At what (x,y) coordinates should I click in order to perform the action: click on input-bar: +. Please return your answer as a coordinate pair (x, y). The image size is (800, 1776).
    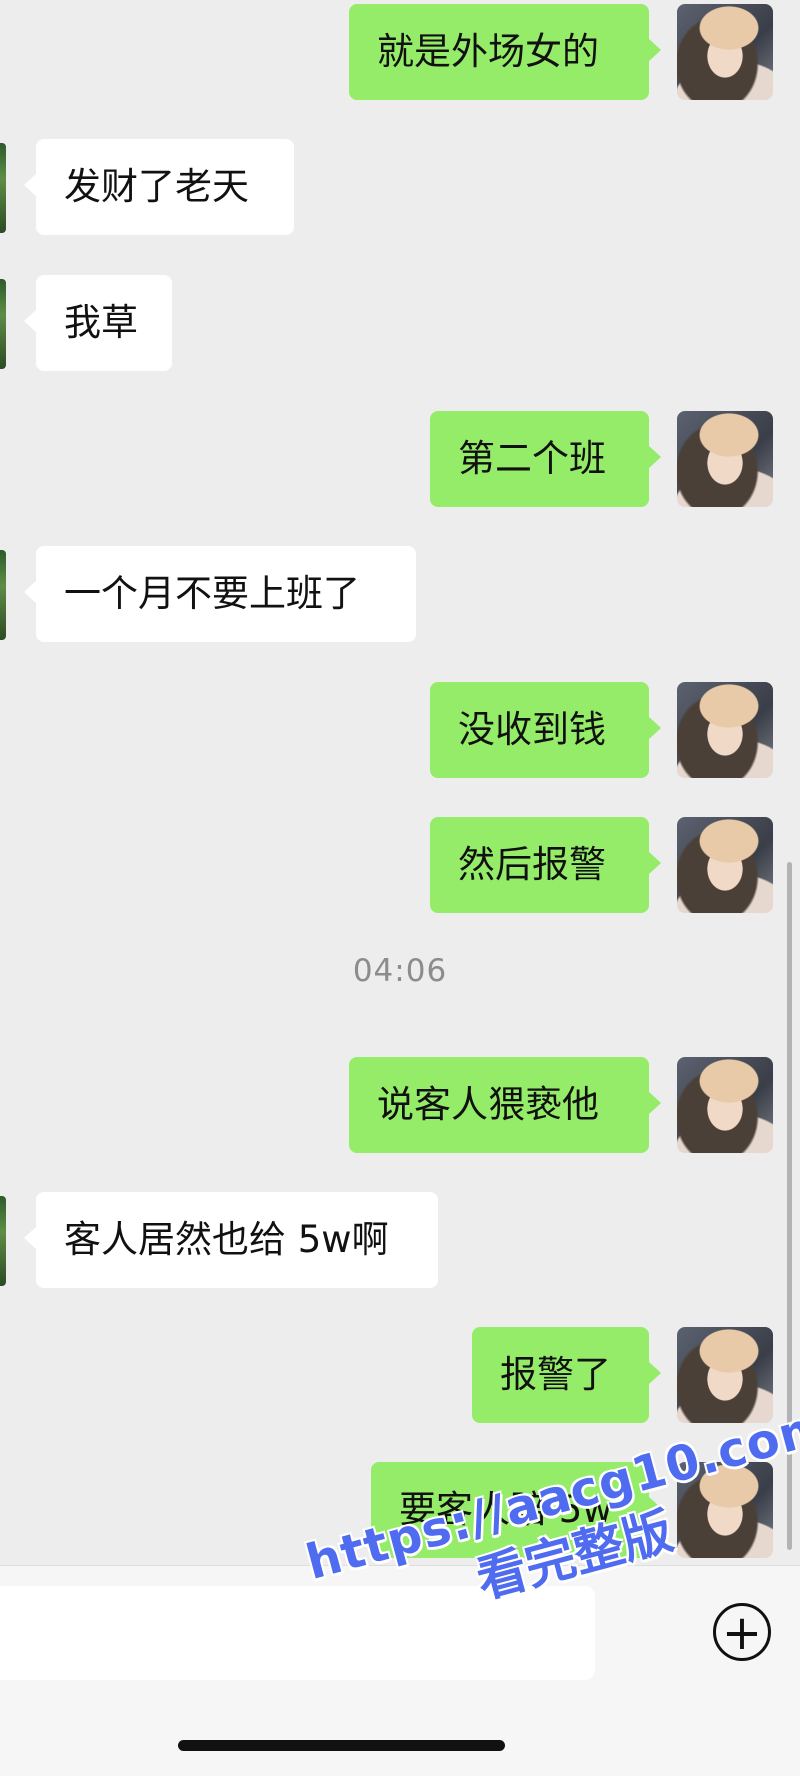
    Looking at the image, I should click on (400, 1670).